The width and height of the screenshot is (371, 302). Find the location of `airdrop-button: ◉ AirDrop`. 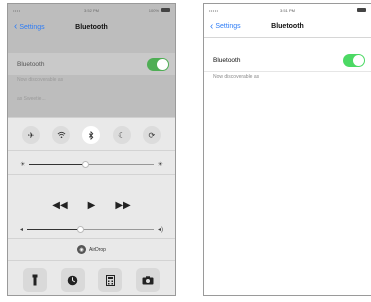

airdrop-button: ◉ AirDrop is located at coordinates (91, 249).